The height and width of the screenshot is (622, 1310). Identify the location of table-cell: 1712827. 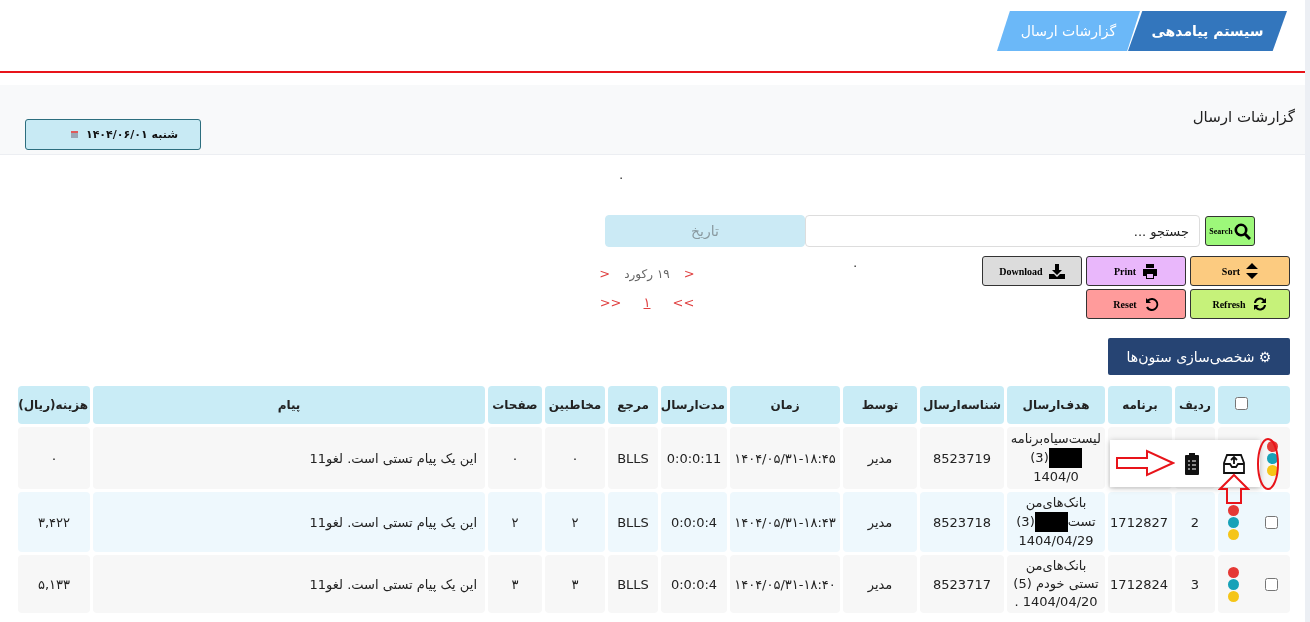
(1140, 522).